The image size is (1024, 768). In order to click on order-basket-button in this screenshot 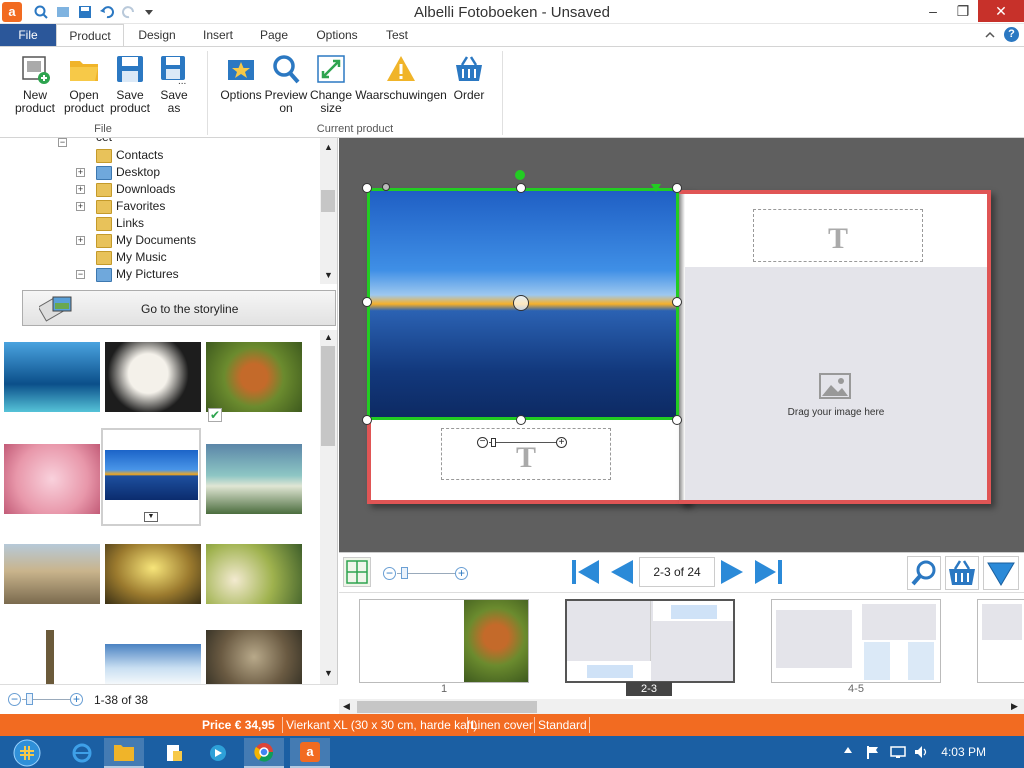, I will do `click(962, 573)`.